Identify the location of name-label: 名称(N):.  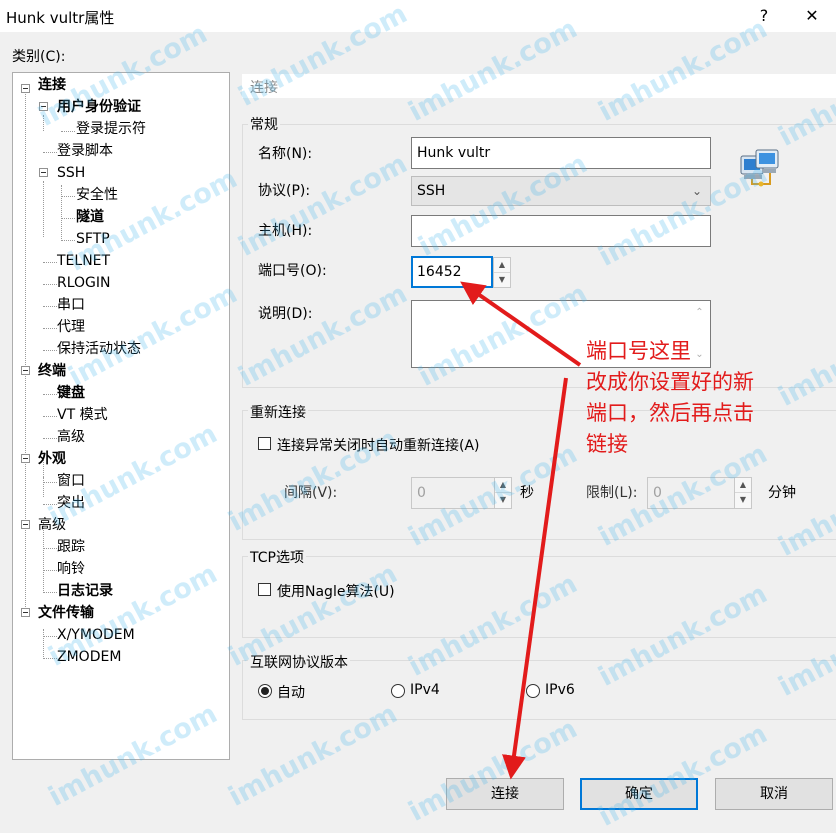
(285, 154).